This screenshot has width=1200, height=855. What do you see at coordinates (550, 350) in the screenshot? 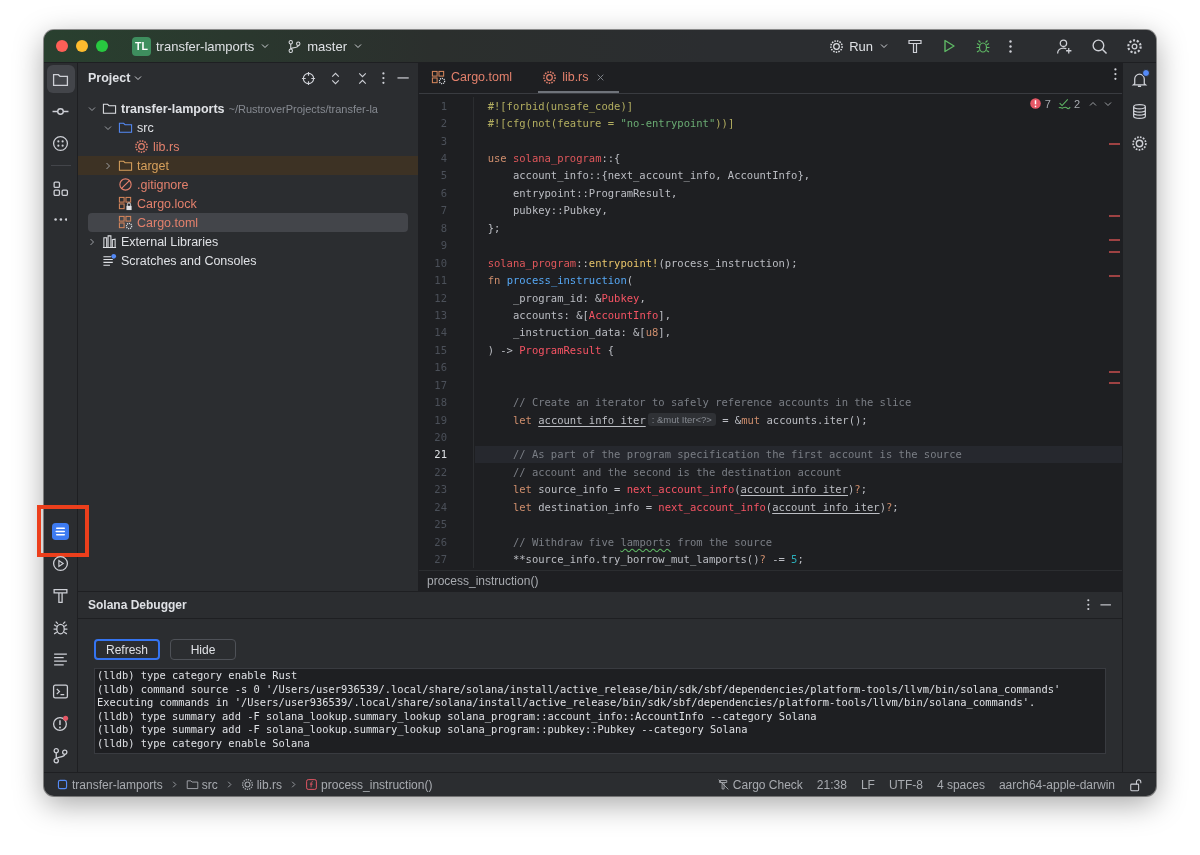
I see `code-line: ) -> ProgramResult {` at bounding box center [550, 350].